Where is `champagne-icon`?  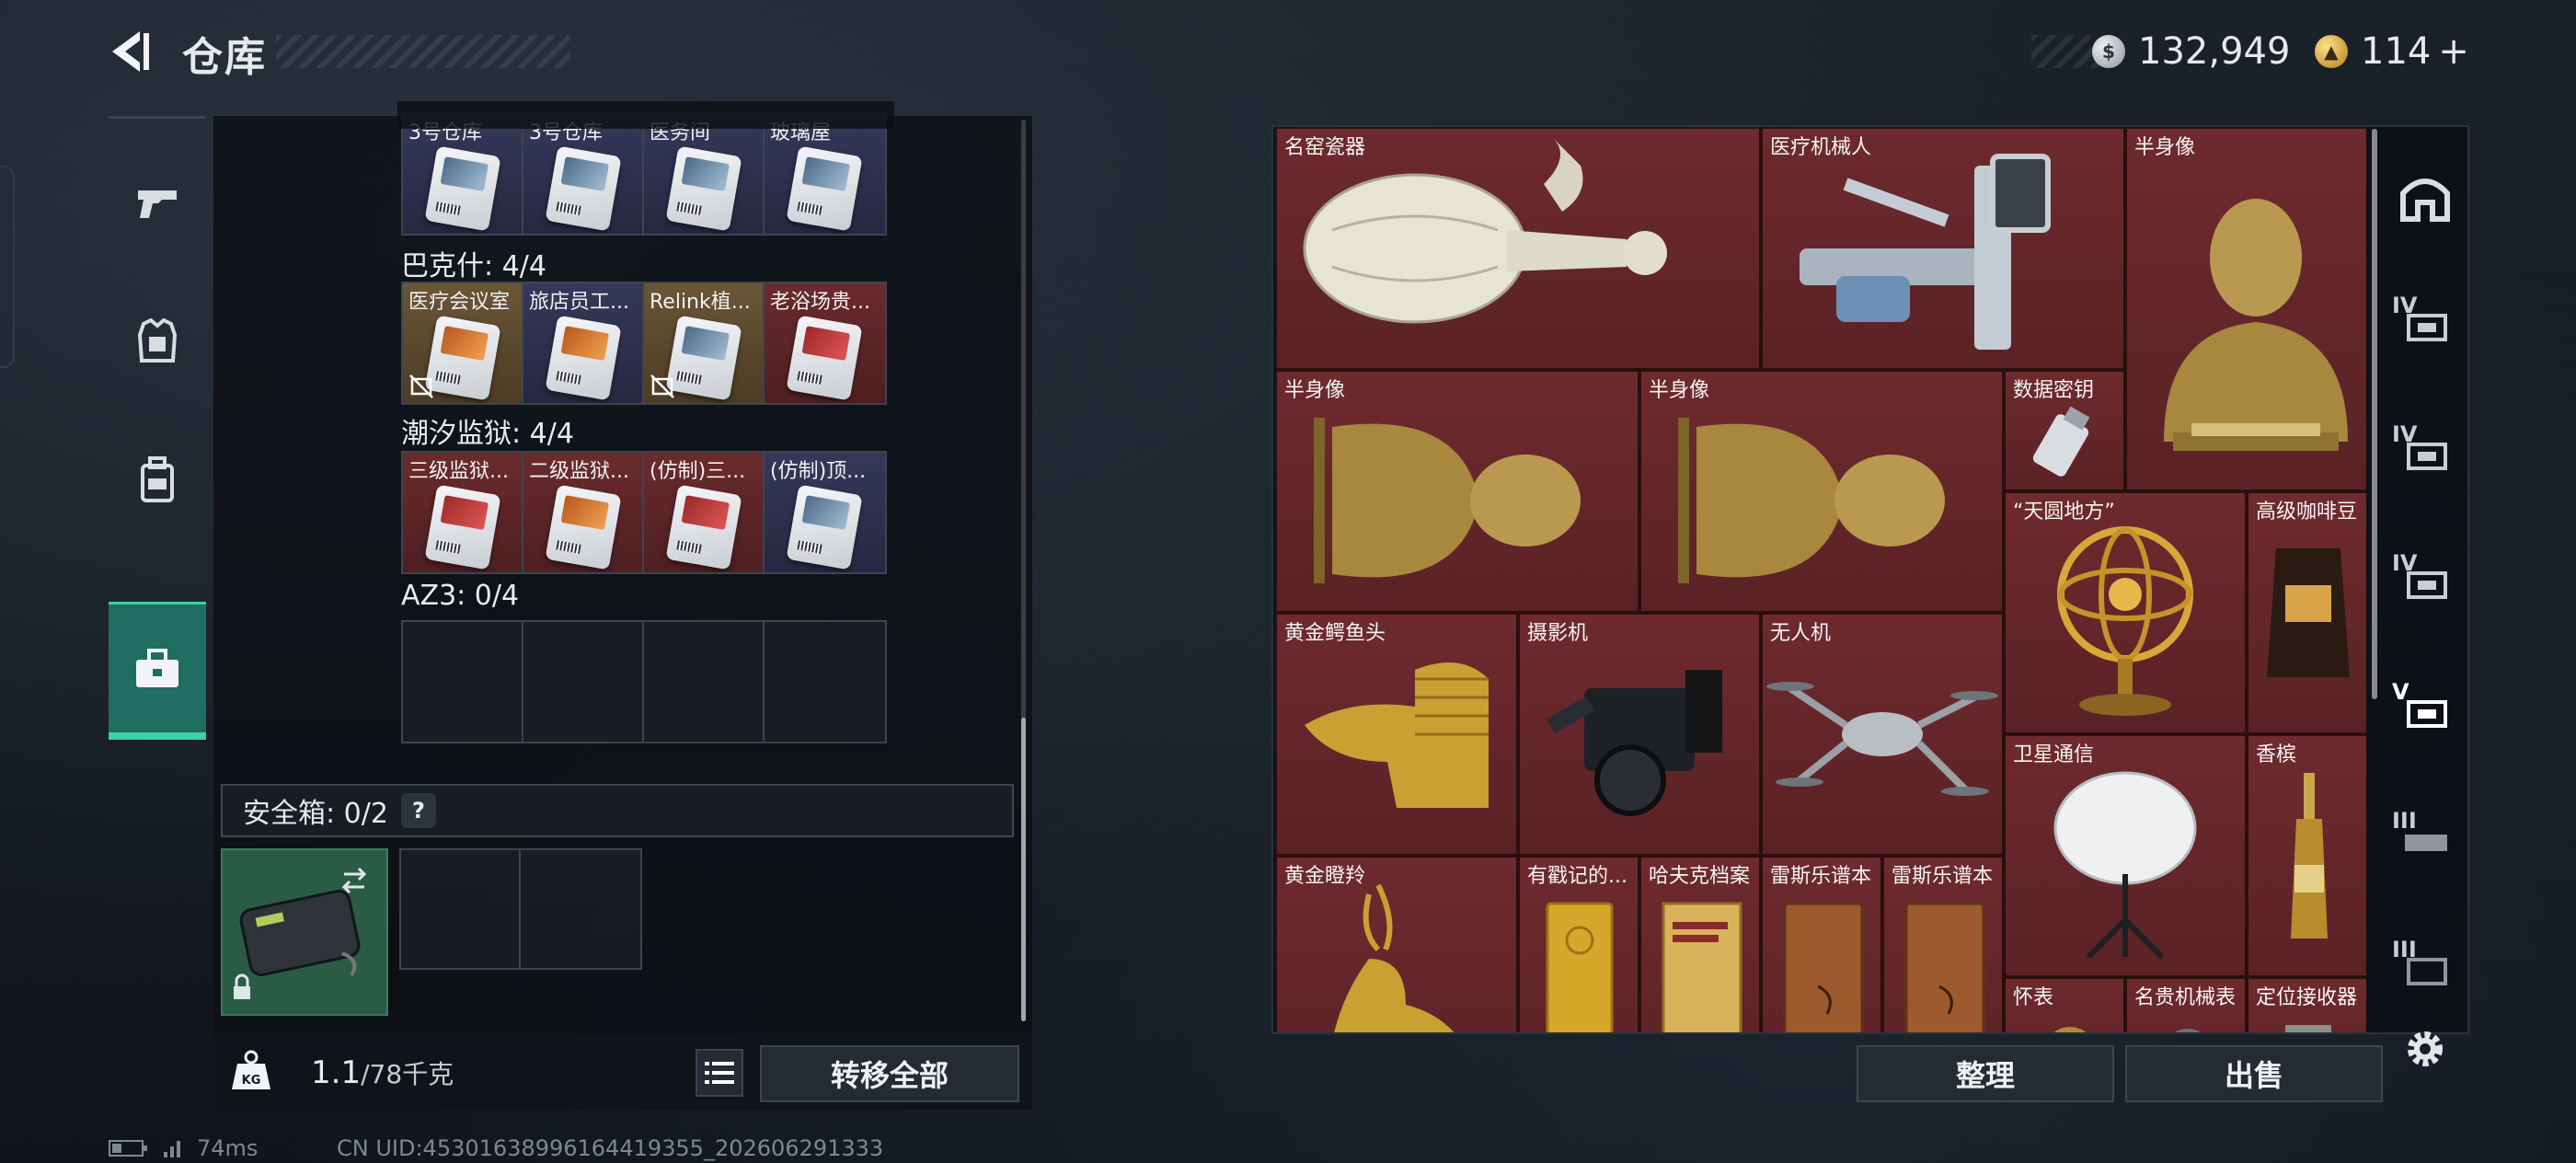
champagne-icon is located at coordinates (2309, 856).